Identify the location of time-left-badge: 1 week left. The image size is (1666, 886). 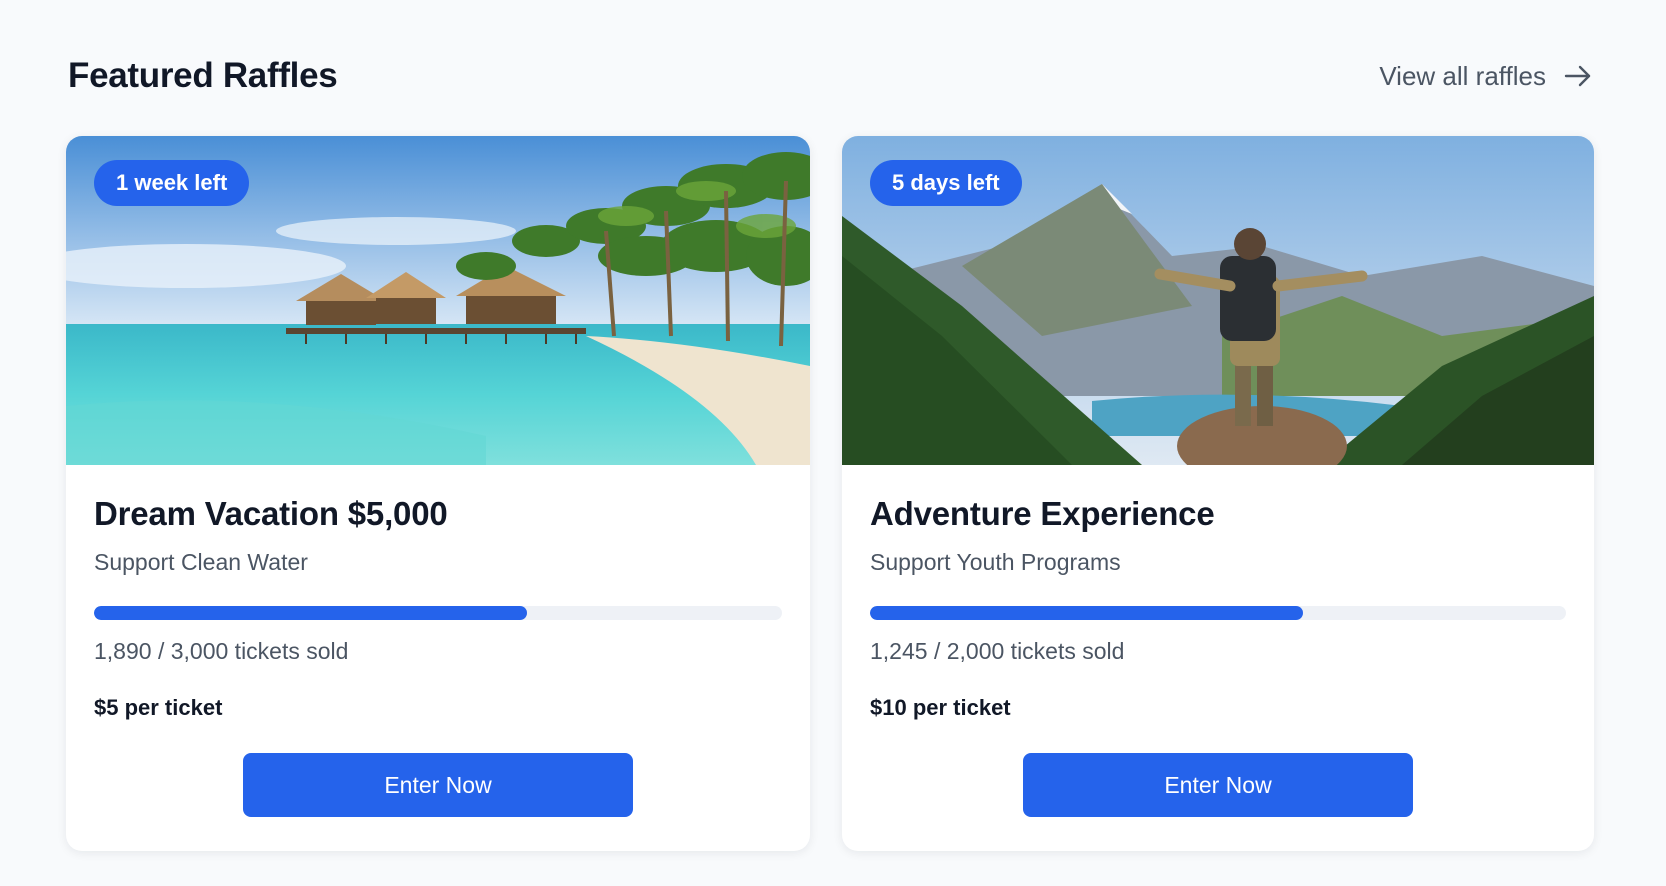
(172, 183).